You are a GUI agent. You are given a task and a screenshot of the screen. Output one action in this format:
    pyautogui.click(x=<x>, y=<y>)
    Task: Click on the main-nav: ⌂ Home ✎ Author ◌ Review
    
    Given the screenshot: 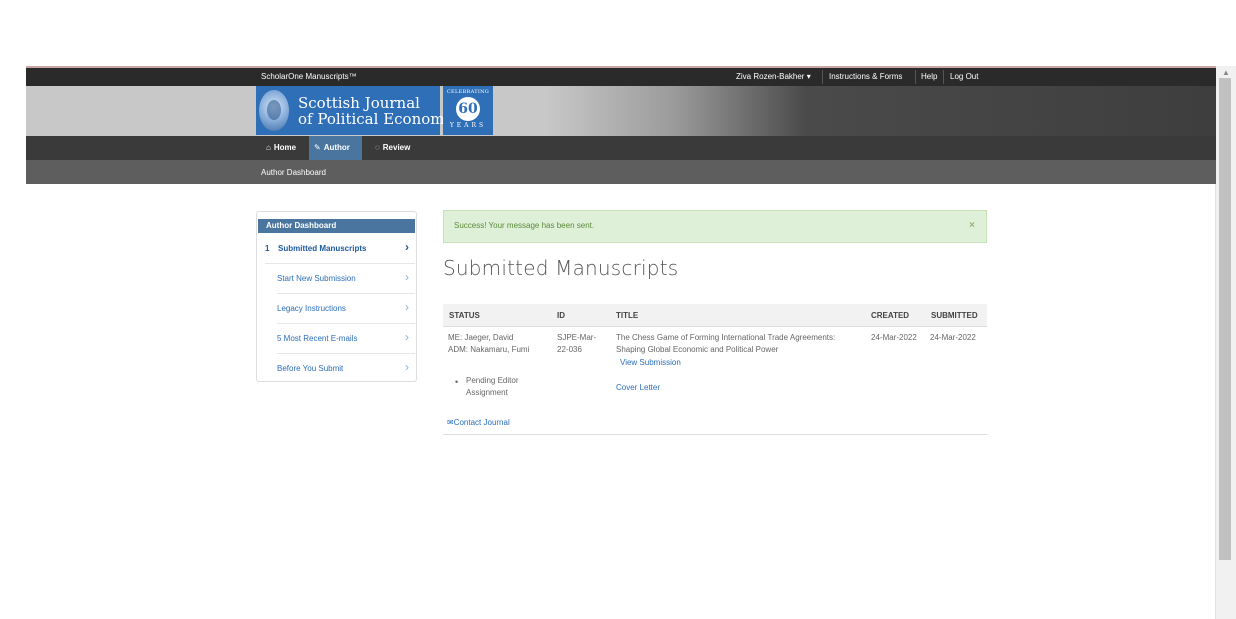 What is the action you would take?
    pyautogui.click(x=621, y=148)
    